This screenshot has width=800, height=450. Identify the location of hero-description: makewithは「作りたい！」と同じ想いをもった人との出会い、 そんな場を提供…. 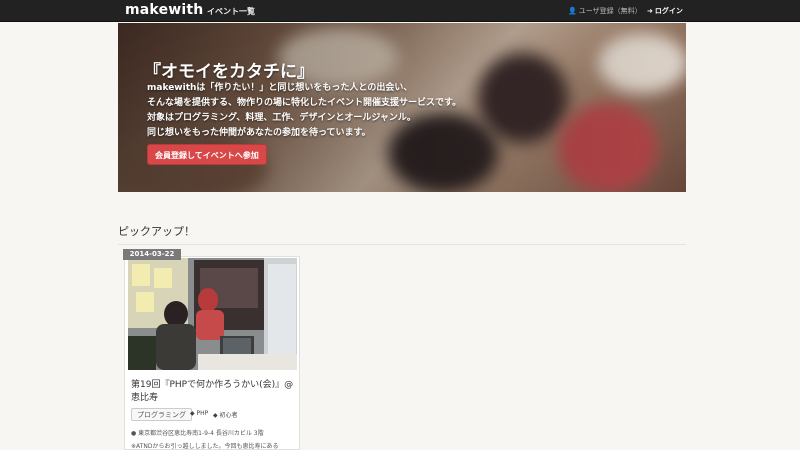
(304, 111).